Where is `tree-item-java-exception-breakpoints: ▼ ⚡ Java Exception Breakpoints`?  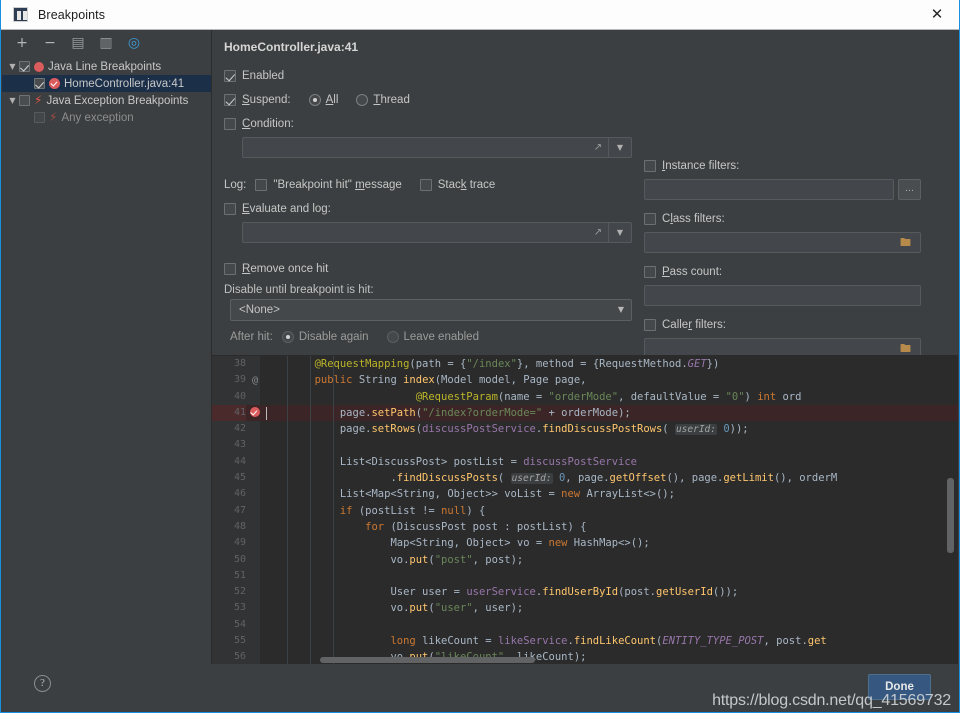
tree-item-java-exception-breakpoints: ▼ ⚡ Java Exception Breakpoints is located at coordinates (106, 100).